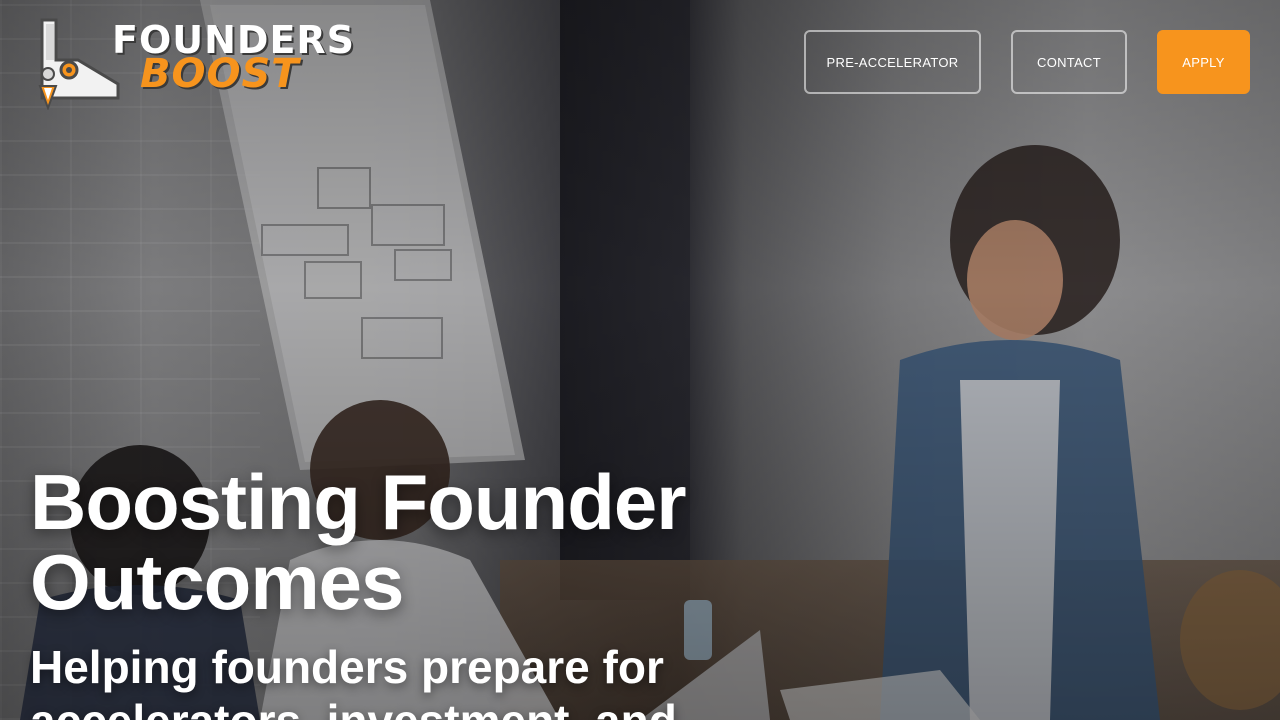 The width and height of the screenshot is (1280, 720). Describe the element at coordinates (1203, 62) in the screenshot. I see `nav-apply-button: APPLY` at that location.